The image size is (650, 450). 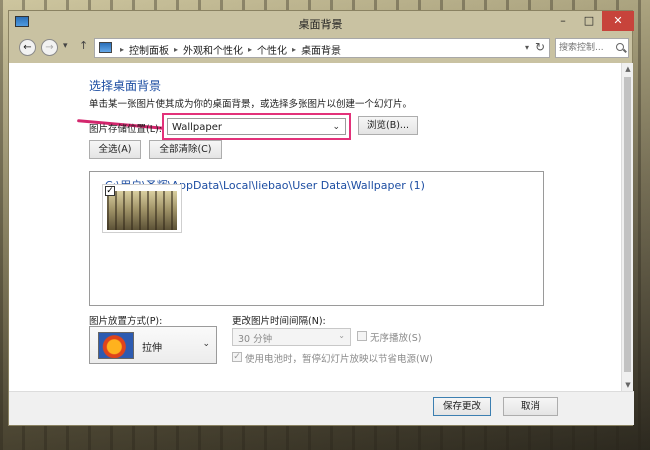 I want to click on breadcrumb: ▸ 控制面板 ▸ 外观和个性化 ▸ 个性化 ▸ 桌面背景, so click(x=228, y=49).